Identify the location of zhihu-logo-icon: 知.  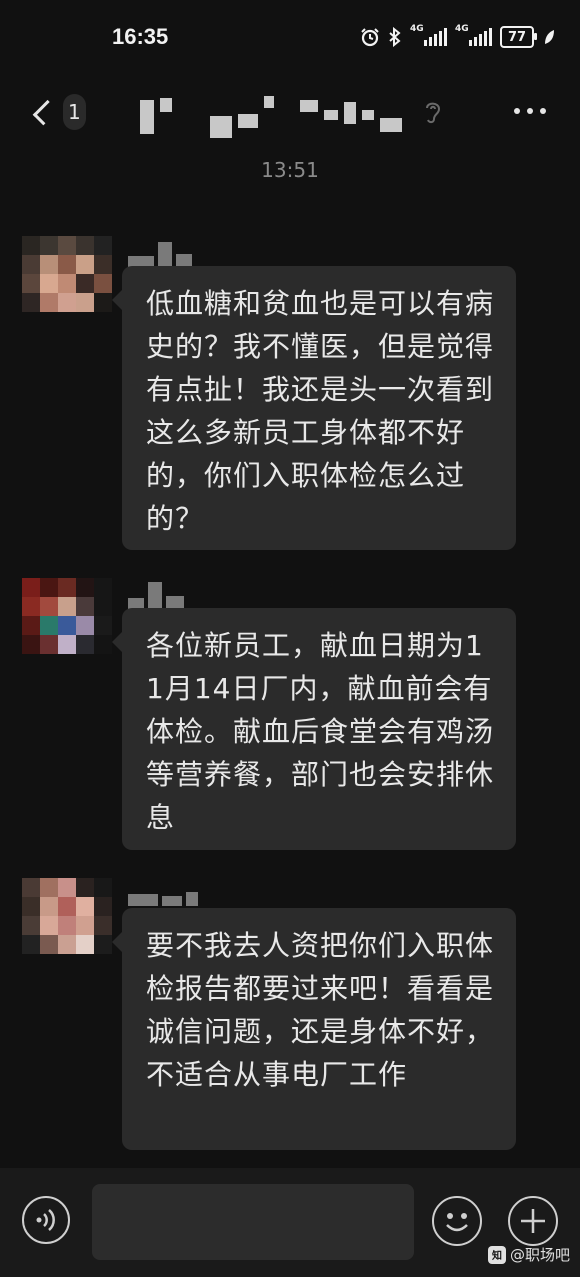
(496, 1254).